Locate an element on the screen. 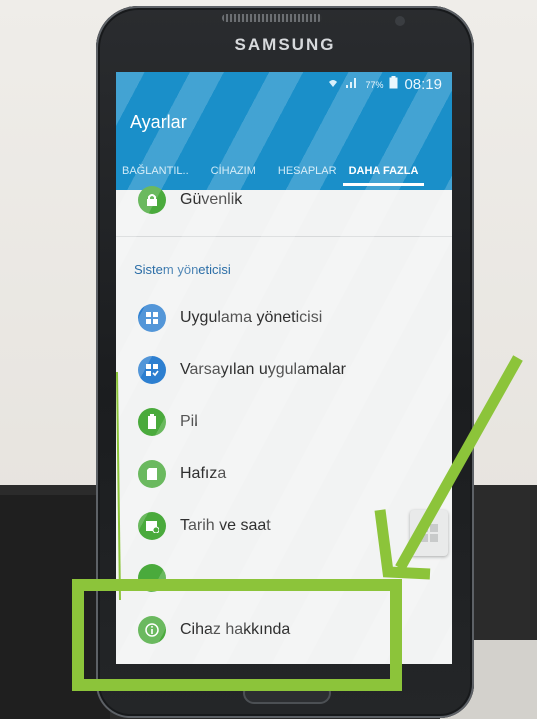 The width and height of the screenshot is (537, 719). battery-percent: 77% is located at coordinates (374, 84).